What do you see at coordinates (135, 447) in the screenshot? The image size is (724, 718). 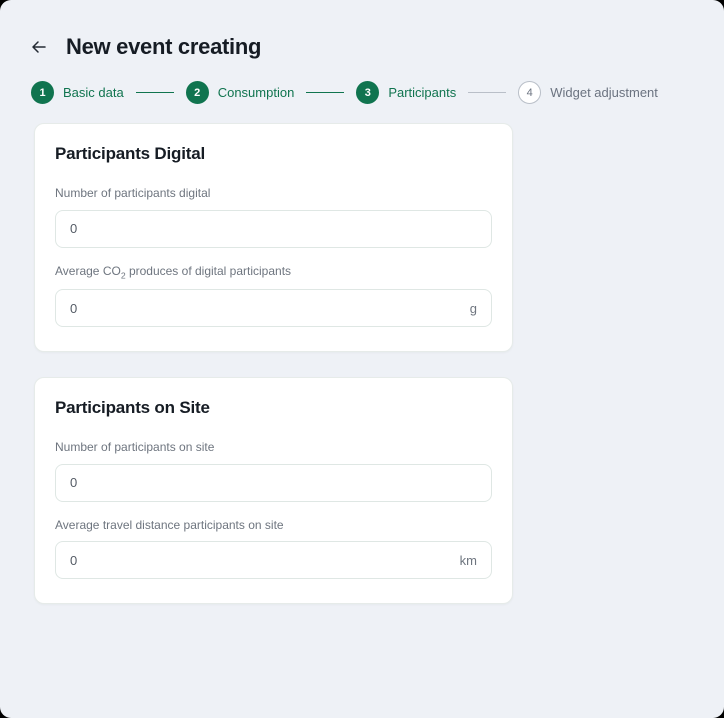 I see `label-number-of-participants-on-site: Number of participants on site` at bounding box center [135, 447].